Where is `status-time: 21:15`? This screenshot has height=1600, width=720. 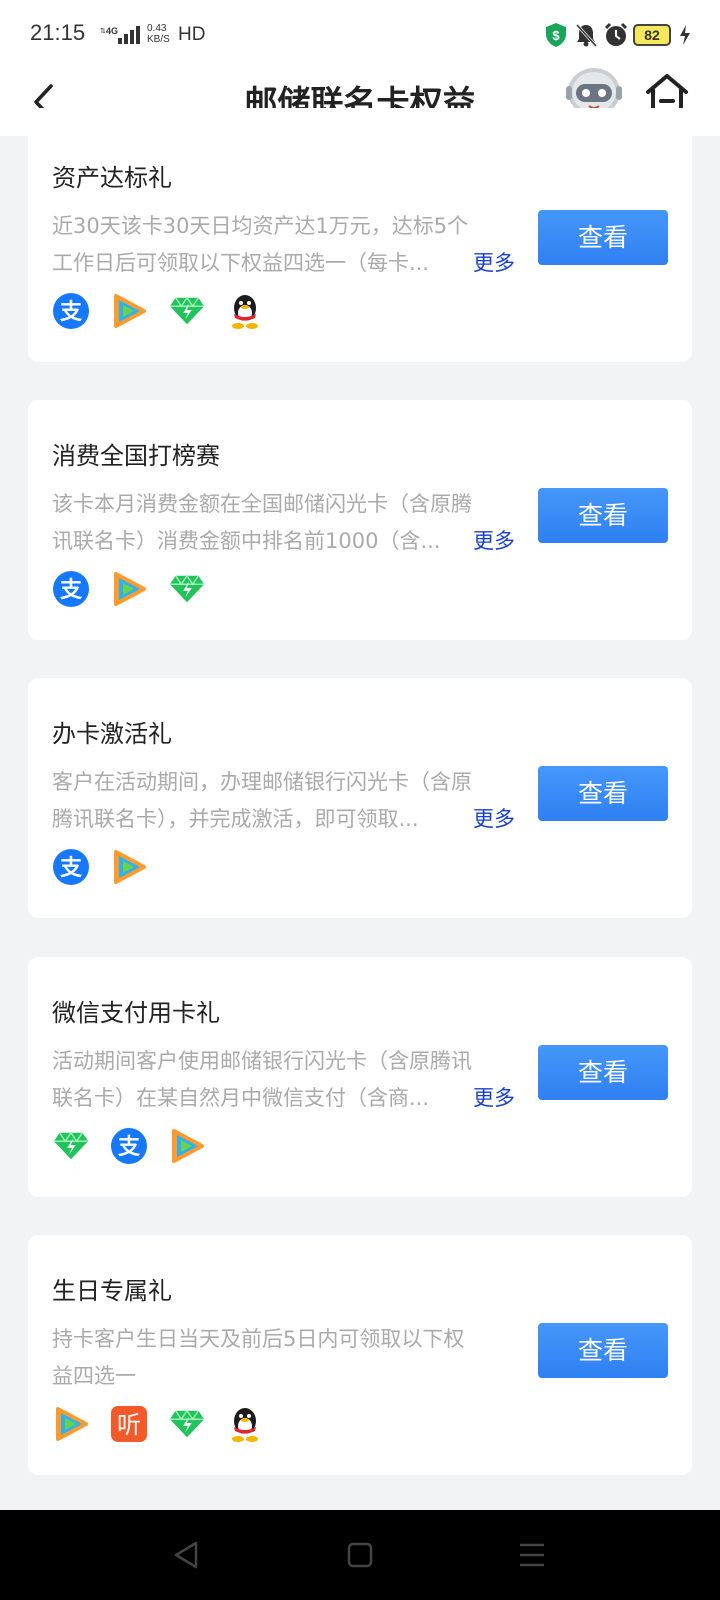
status-time: 21:15 is located at coordinates (58, 32).